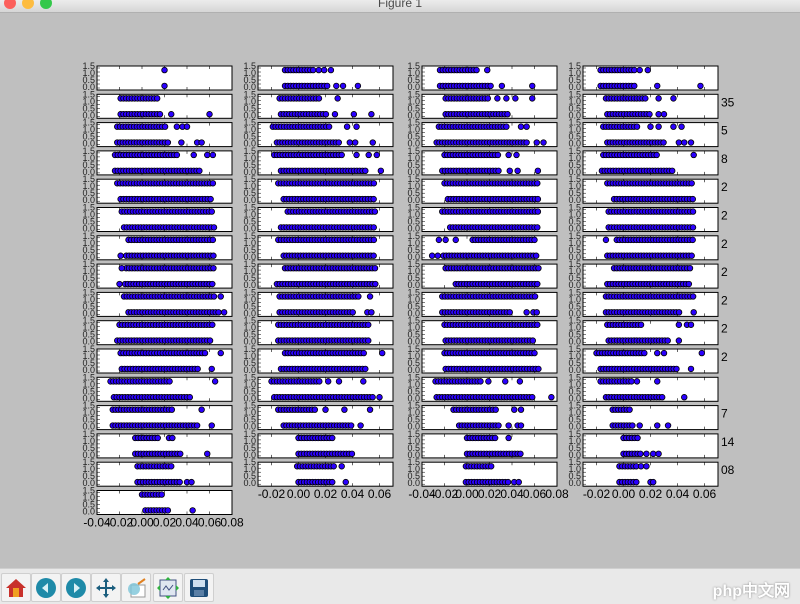 The width and height of the screenshot is (800, 604). I want to click on zoom-button, so click(136, 587).